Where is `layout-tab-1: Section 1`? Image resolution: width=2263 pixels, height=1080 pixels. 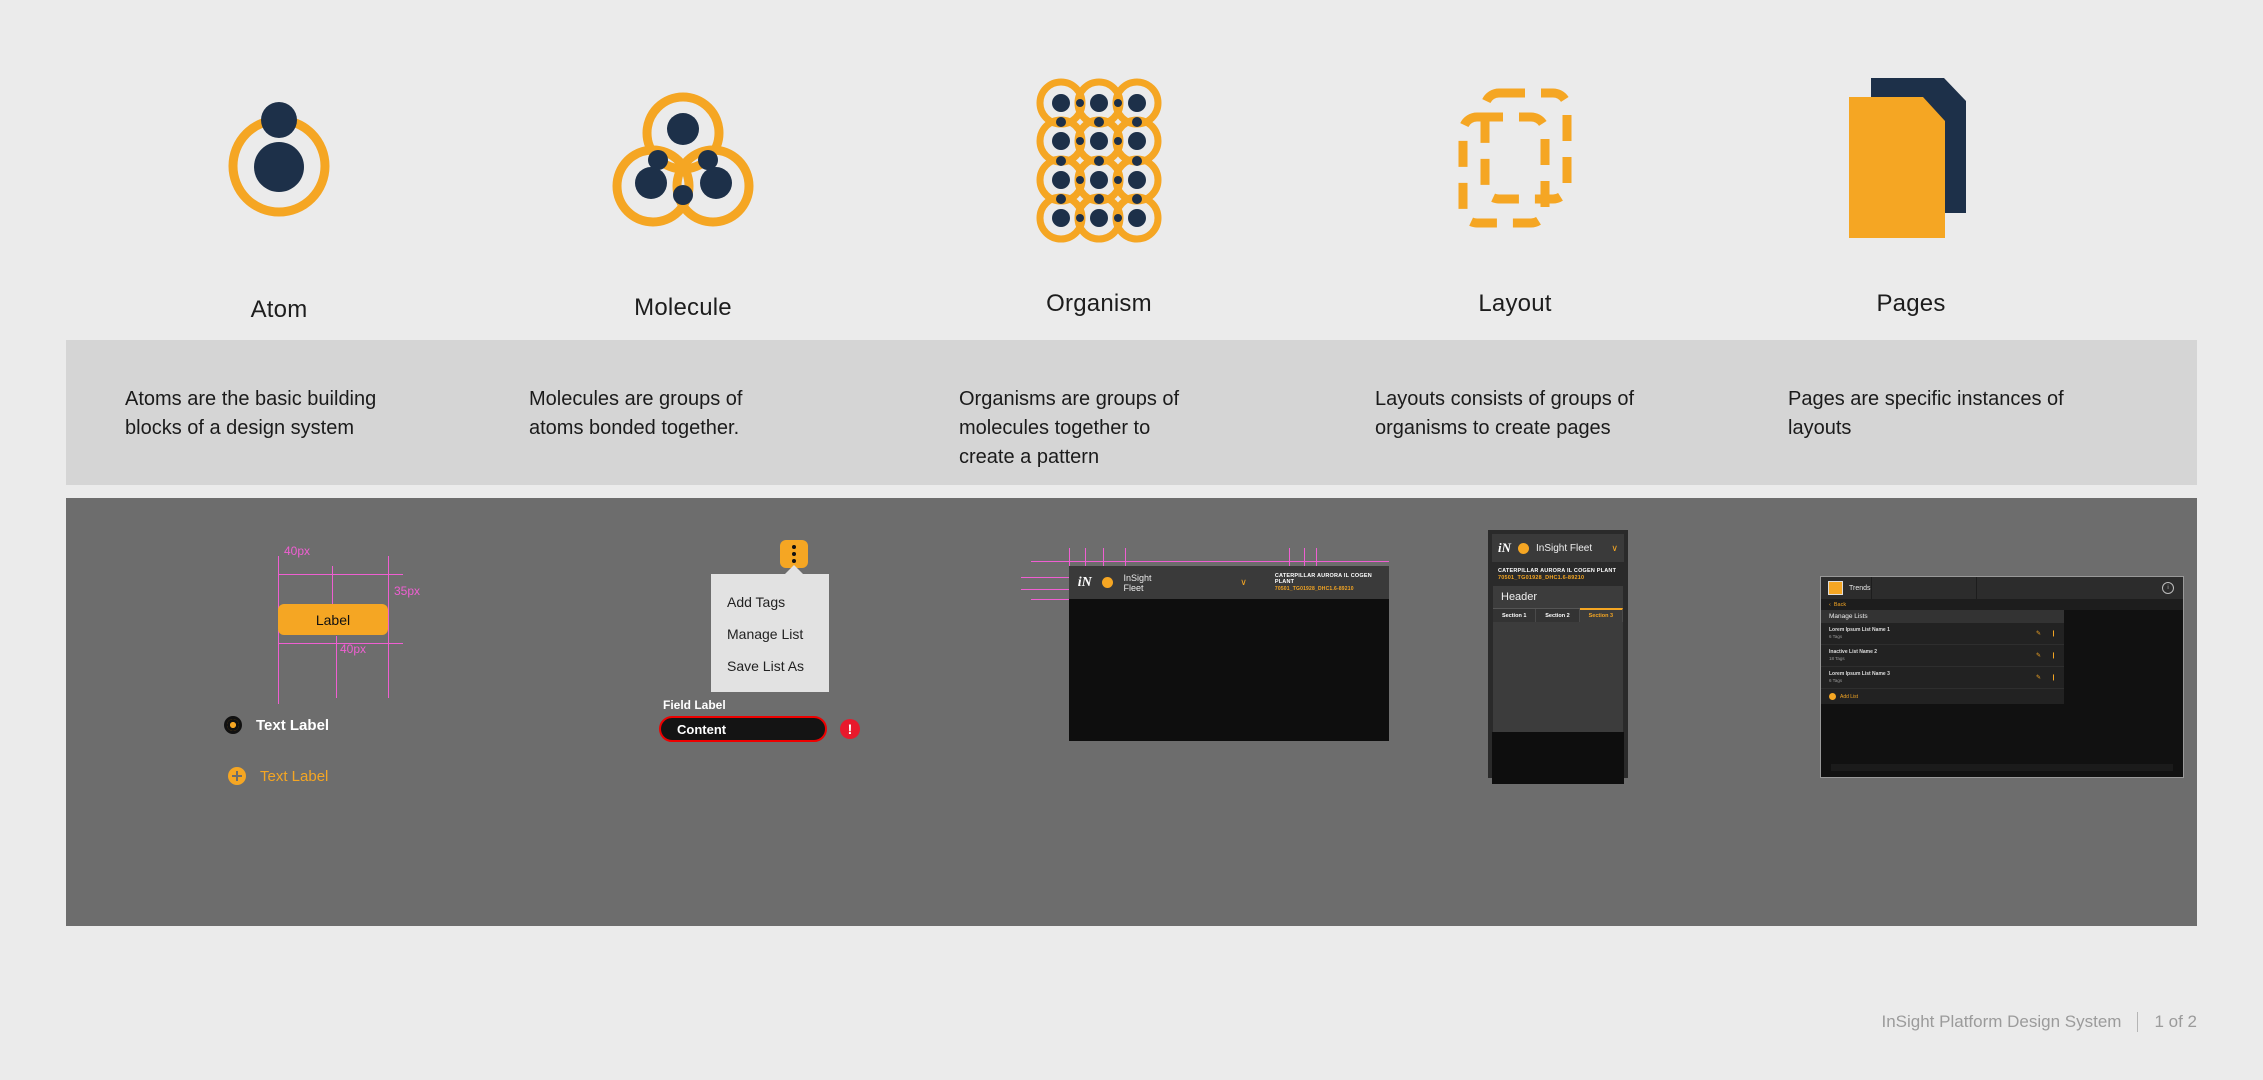
layout-tab-1: Section 1 is located at coordinates (1515, 616).